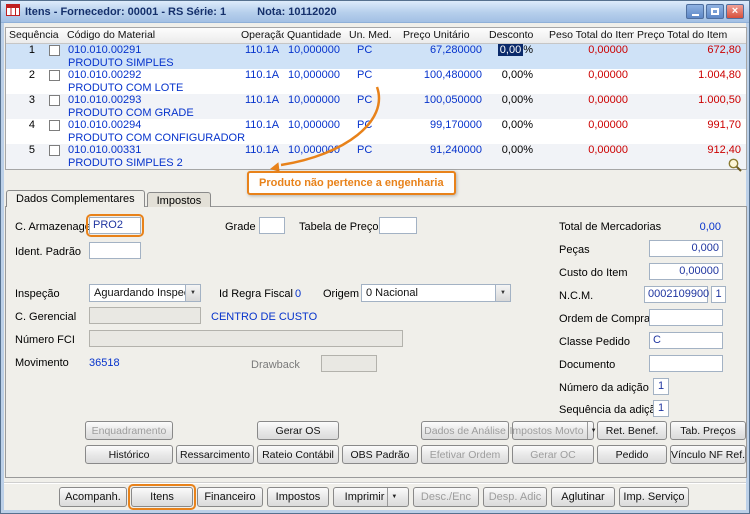  What do you see at coordinates (553, 430) in the screenshot?
I see `impostos-movto-button: Impostos Movto ▼` at bounding box center [553, 430].